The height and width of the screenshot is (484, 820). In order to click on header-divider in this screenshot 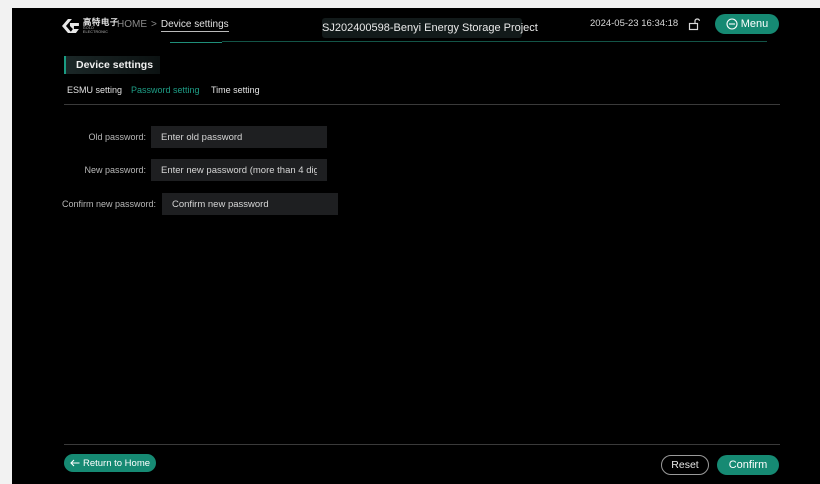, I will do `click(494, 41)`.